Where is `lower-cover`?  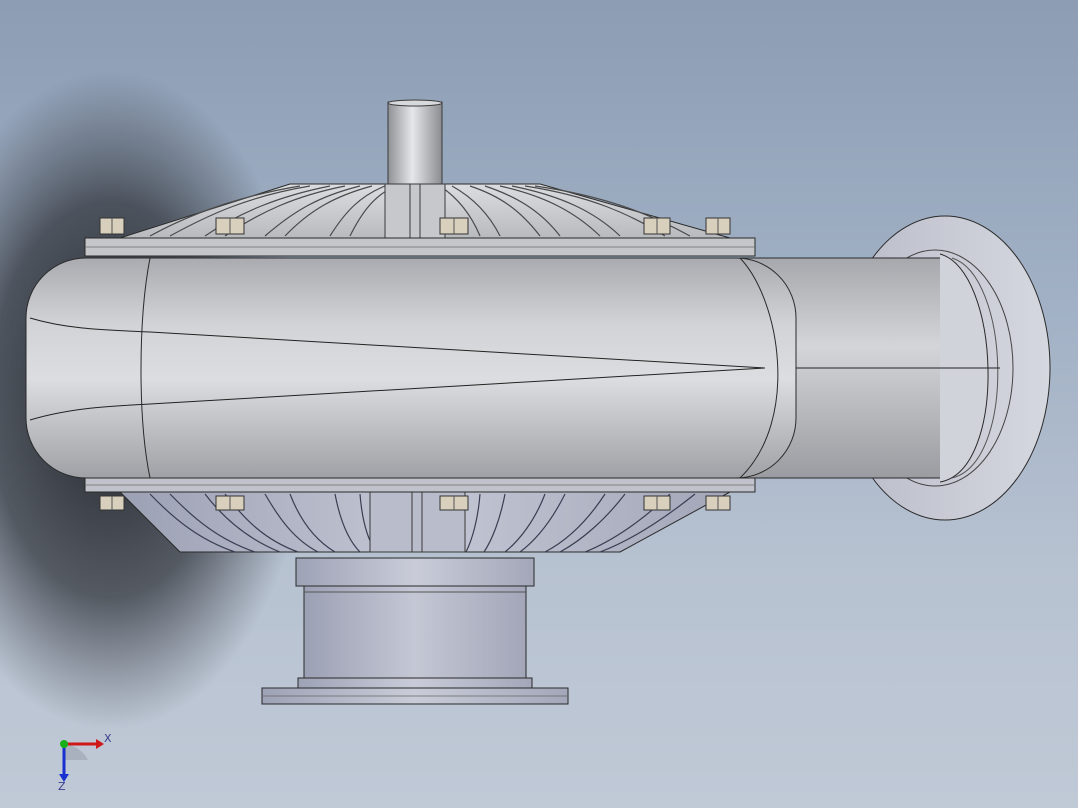 lower-cover is located at coordinates (424, 522).